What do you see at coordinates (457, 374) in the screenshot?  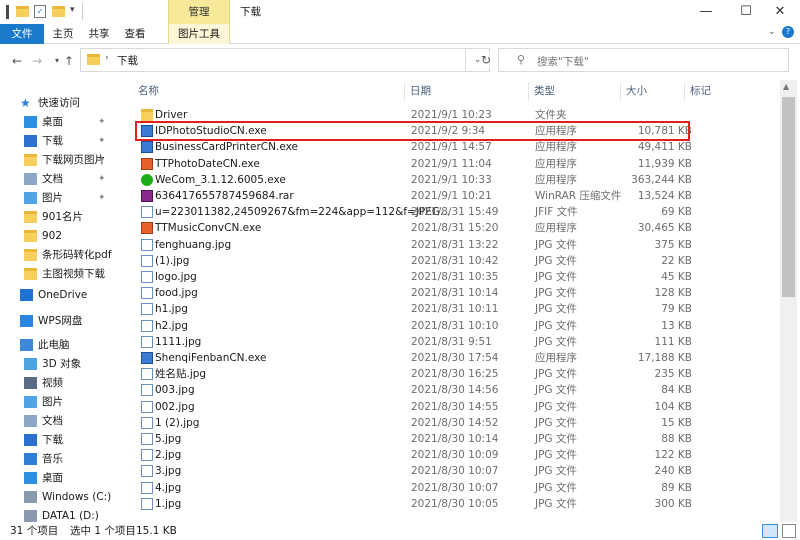 I see `file-row: 姓名贴.jpg 2021/8/30 16:25 JPG 文件 235 KB` at bounding box center [457, 374].